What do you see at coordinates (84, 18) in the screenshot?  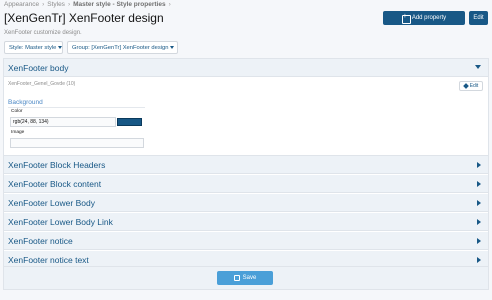 I see `page-title: [XenGenTr] XenFooter design` at bounding box center [84, 18].